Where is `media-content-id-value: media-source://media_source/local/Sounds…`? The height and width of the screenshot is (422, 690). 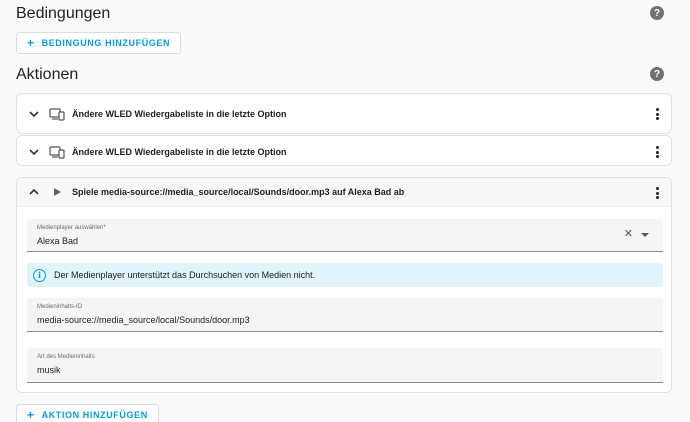 media-content-id-value: media-source://media_source/local/Sounds… is located at coordinates (143, 320).